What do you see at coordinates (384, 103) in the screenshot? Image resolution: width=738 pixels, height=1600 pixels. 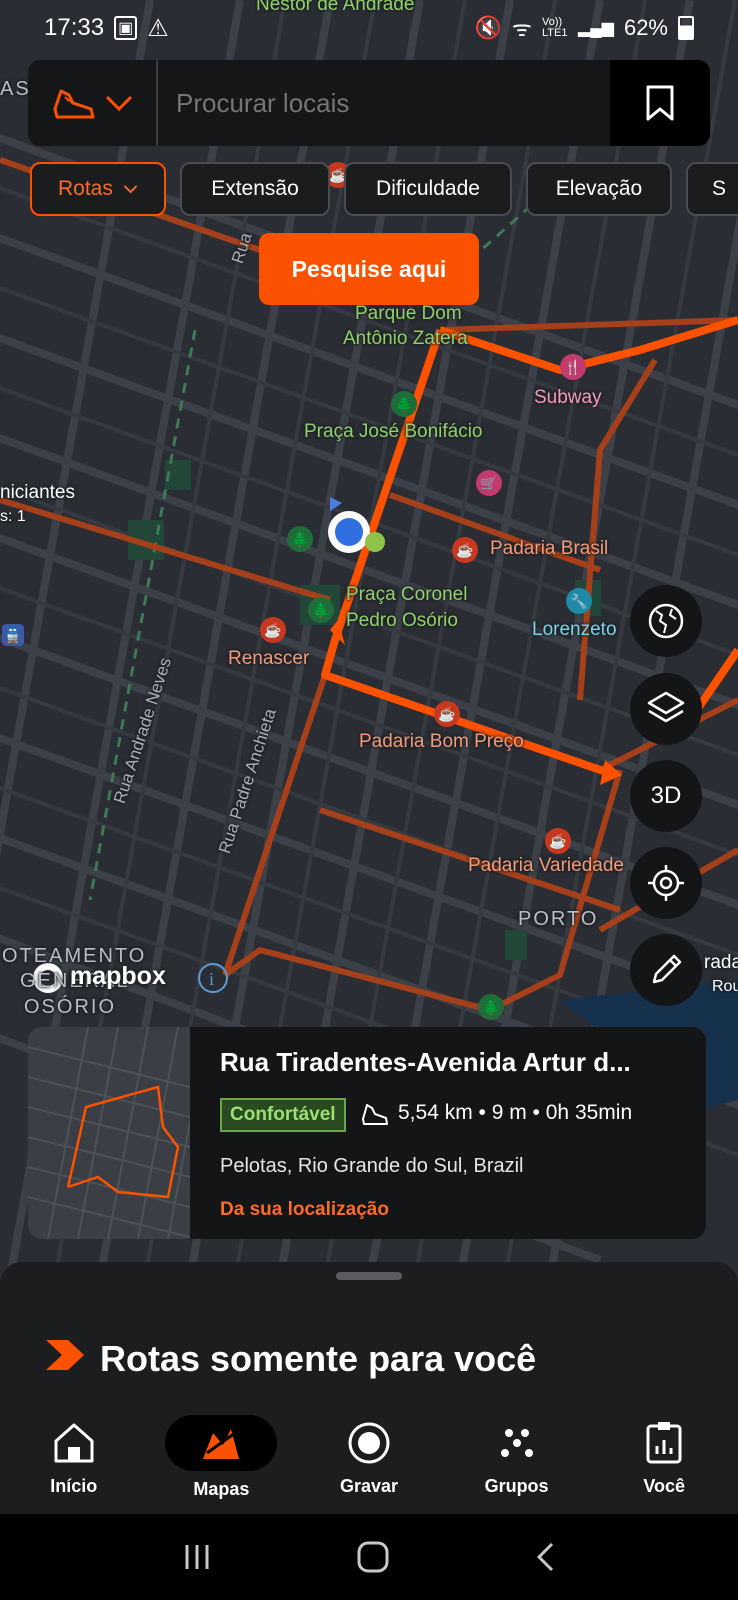 I see `search-input` at bounding box center [384, 103].